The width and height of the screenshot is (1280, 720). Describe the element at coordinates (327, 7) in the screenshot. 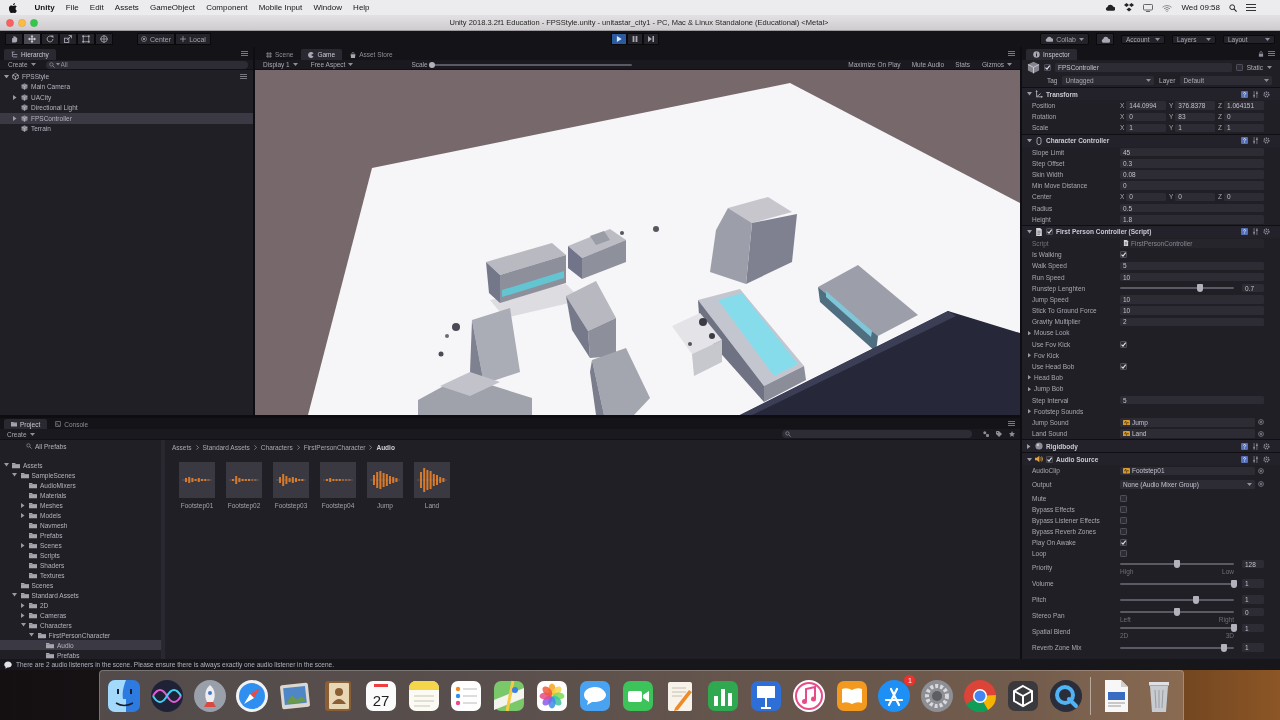

I see `menu-item: Window` at that location.